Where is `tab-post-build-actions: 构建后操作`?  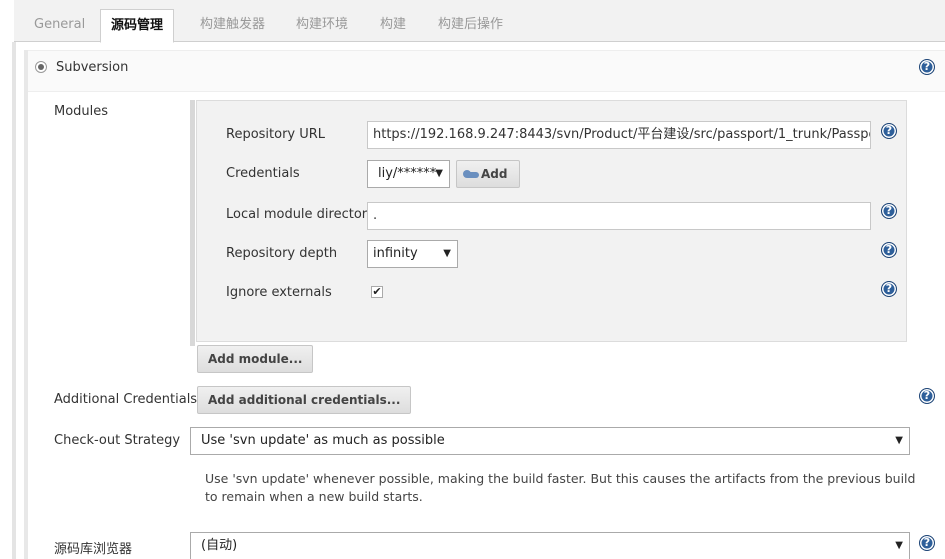
tab-post-build-actions: 构建后操作 is located at coordinates (470, 26).